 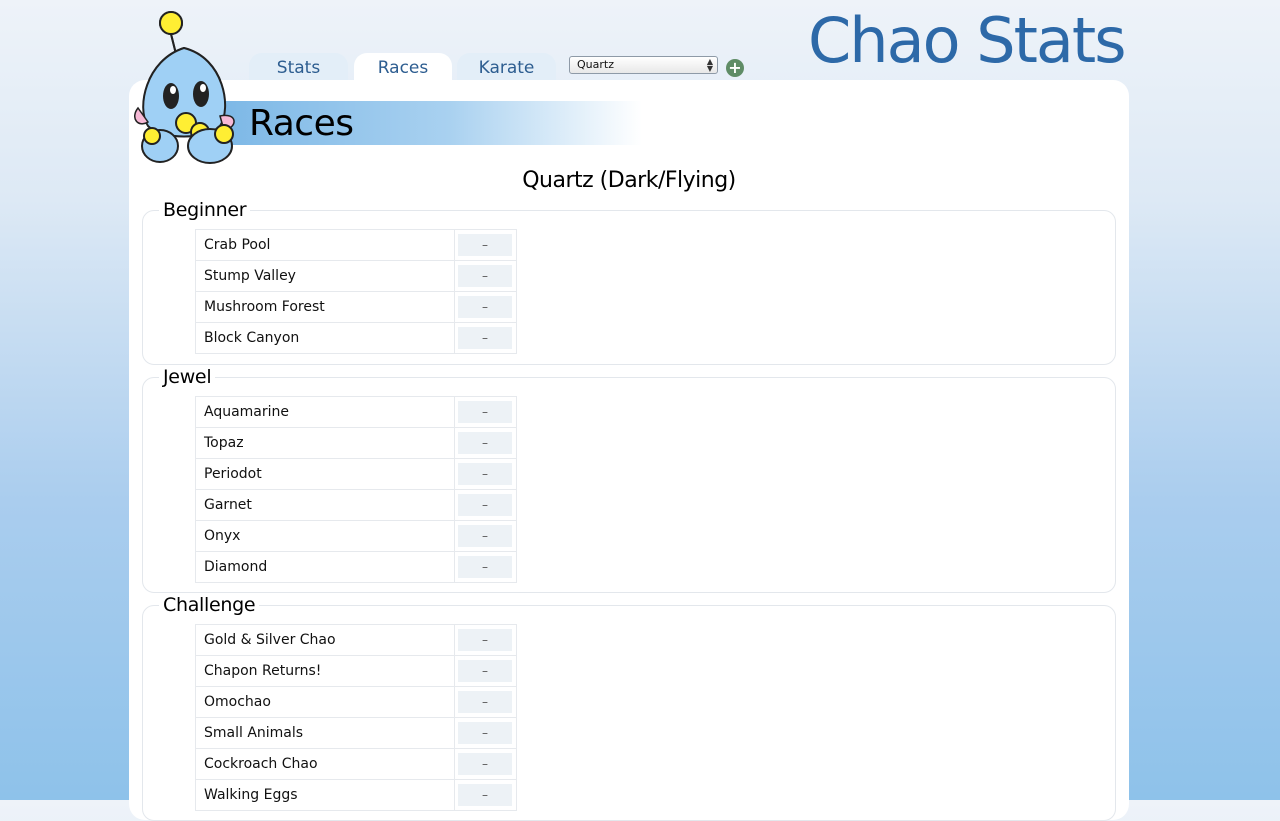 I want to click on chao-select: Quartz ▲ ▼, so click(x=643, y=65).